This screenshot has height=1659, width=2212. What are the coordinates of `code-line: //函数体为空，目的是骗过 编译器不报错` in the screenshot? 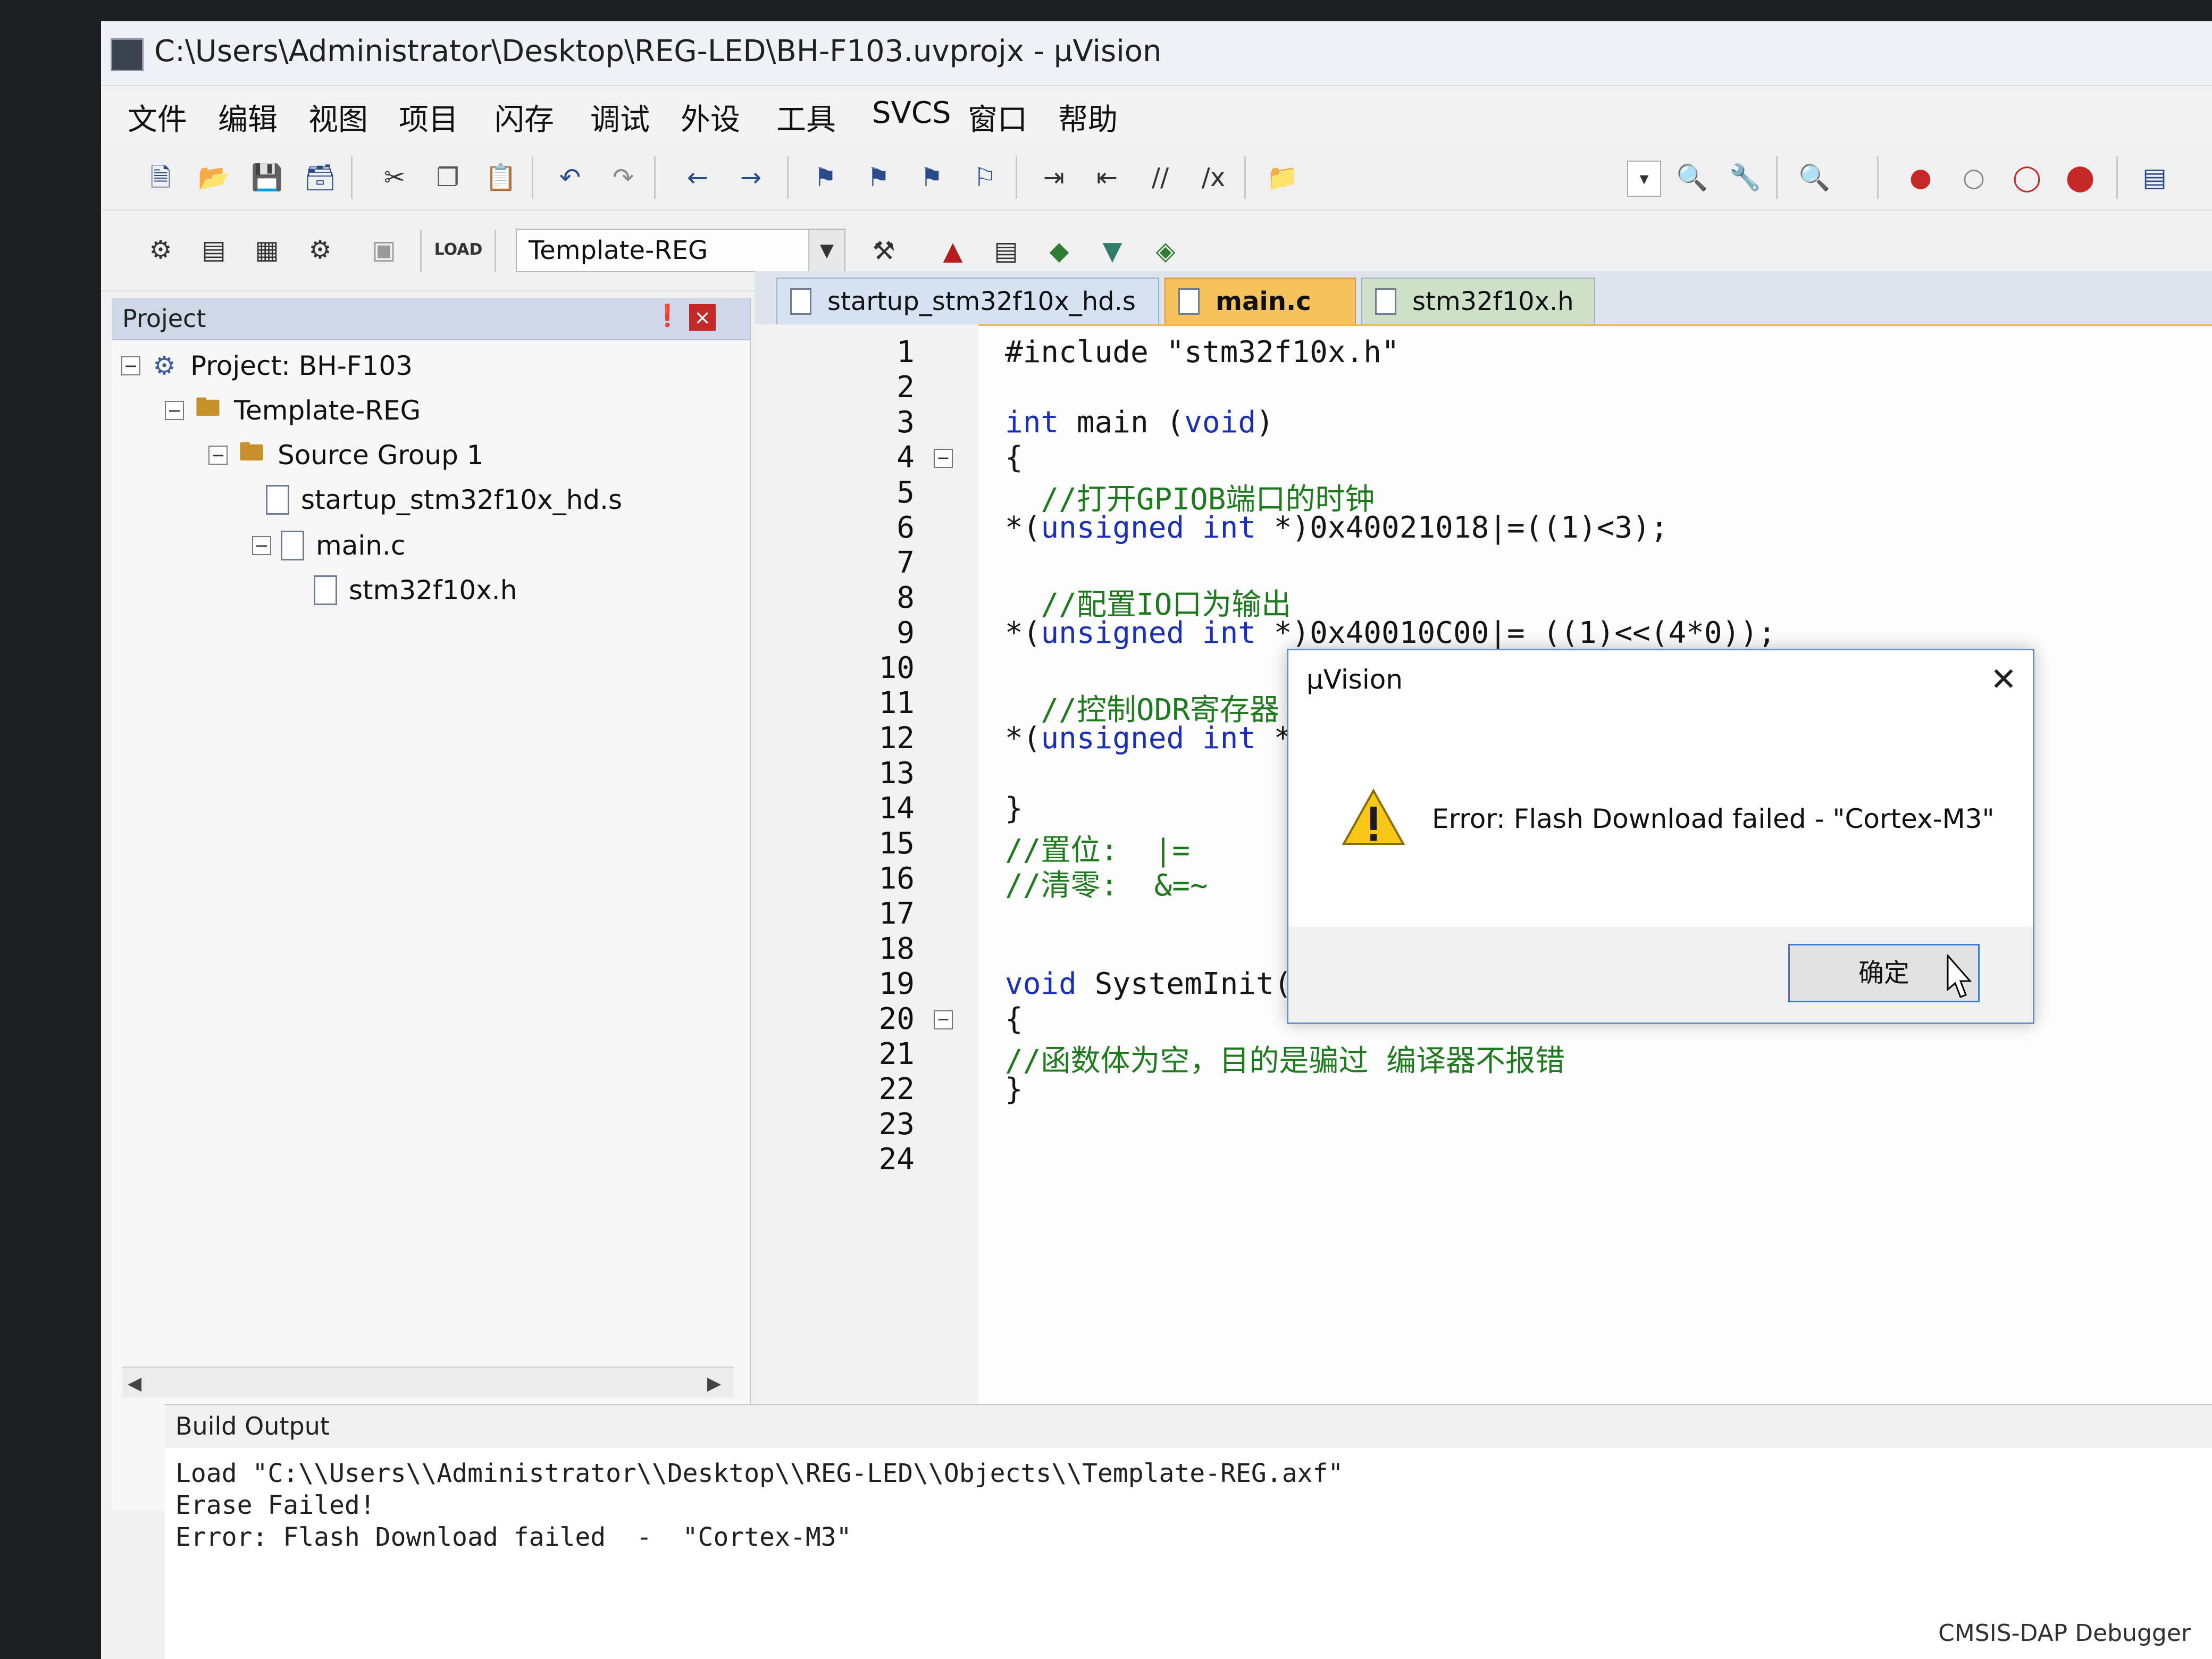 It's located at (1285, 1058).